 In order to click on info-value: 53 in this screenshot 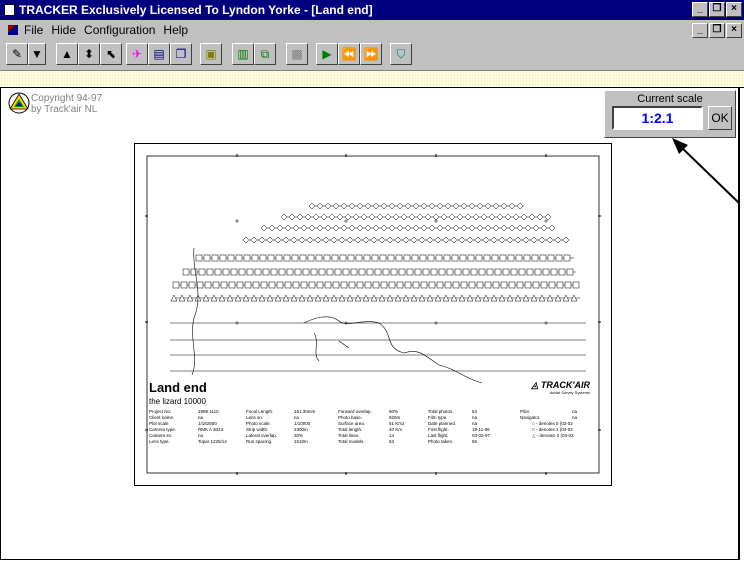, I will do `click(392, 441)`.